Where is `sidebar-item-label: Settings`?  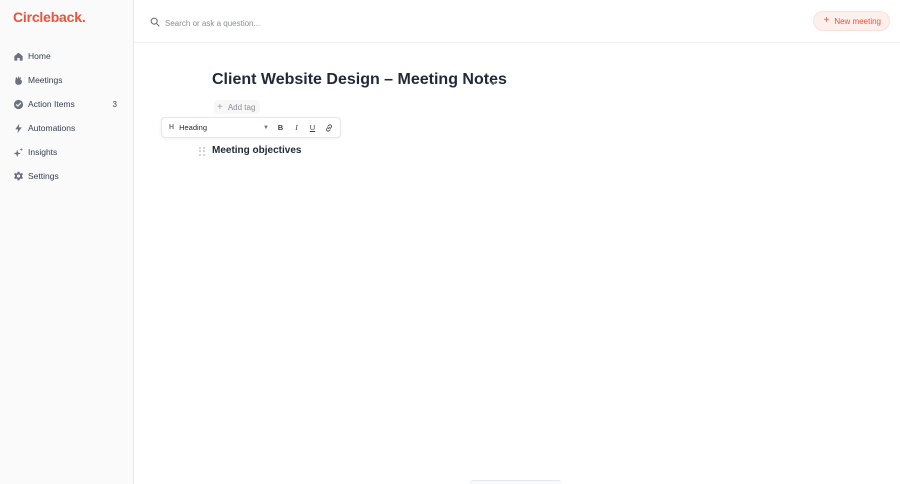
sidebar-item-label: Settings is located at coordinates (43, 176).